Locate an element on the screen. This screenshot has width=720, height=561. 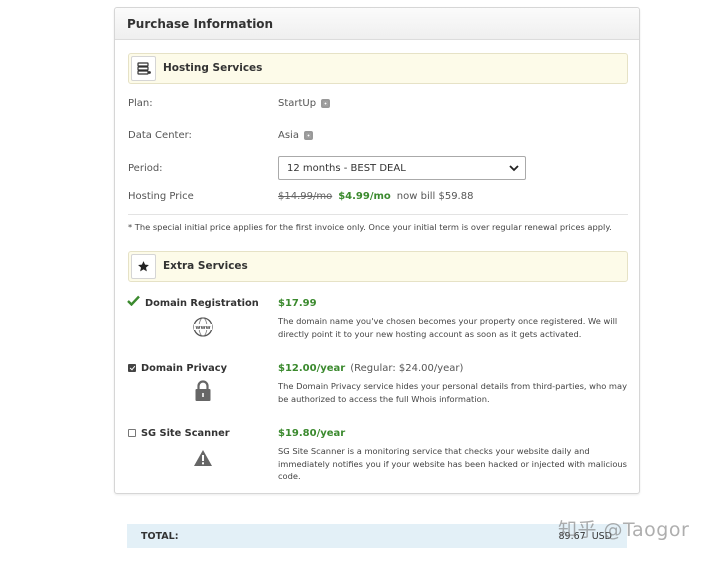
hosting-price-label: Hosting Price is located at coordinates (161, 196).